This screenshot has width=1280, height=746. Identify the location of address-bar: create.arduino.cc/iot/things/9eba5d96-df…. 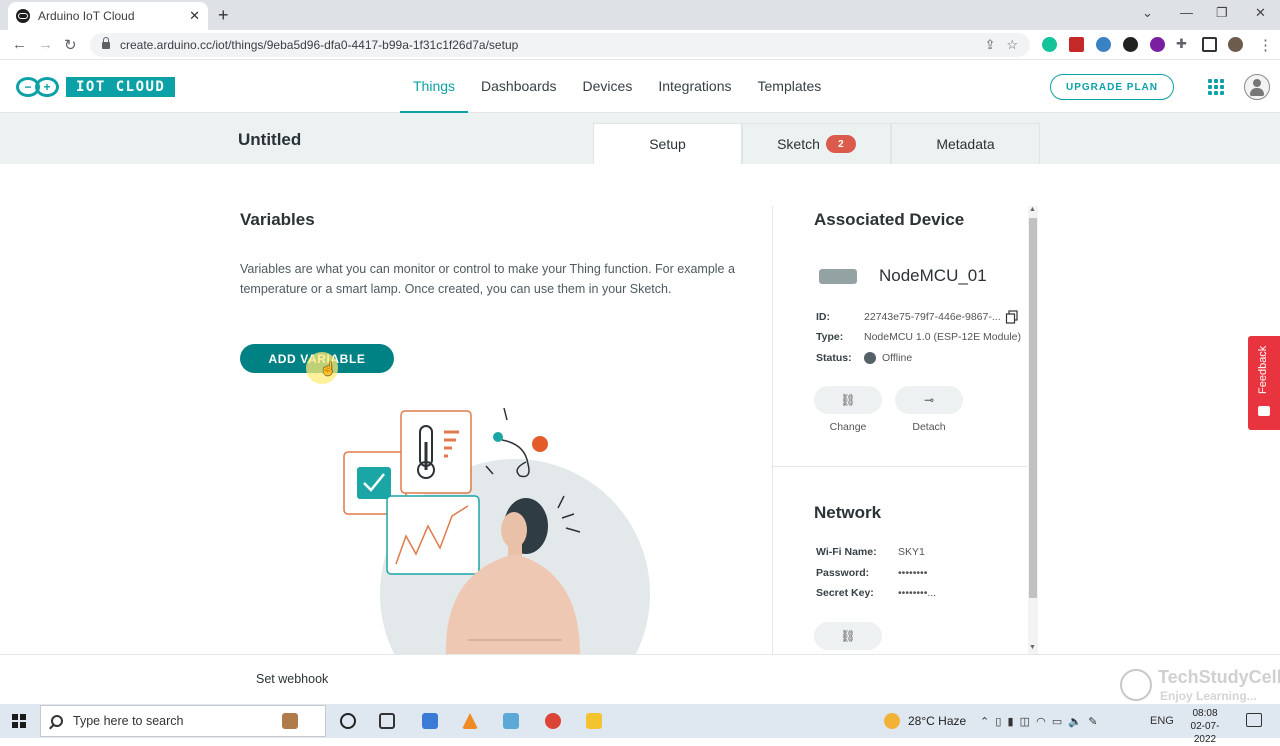
(560, 45).